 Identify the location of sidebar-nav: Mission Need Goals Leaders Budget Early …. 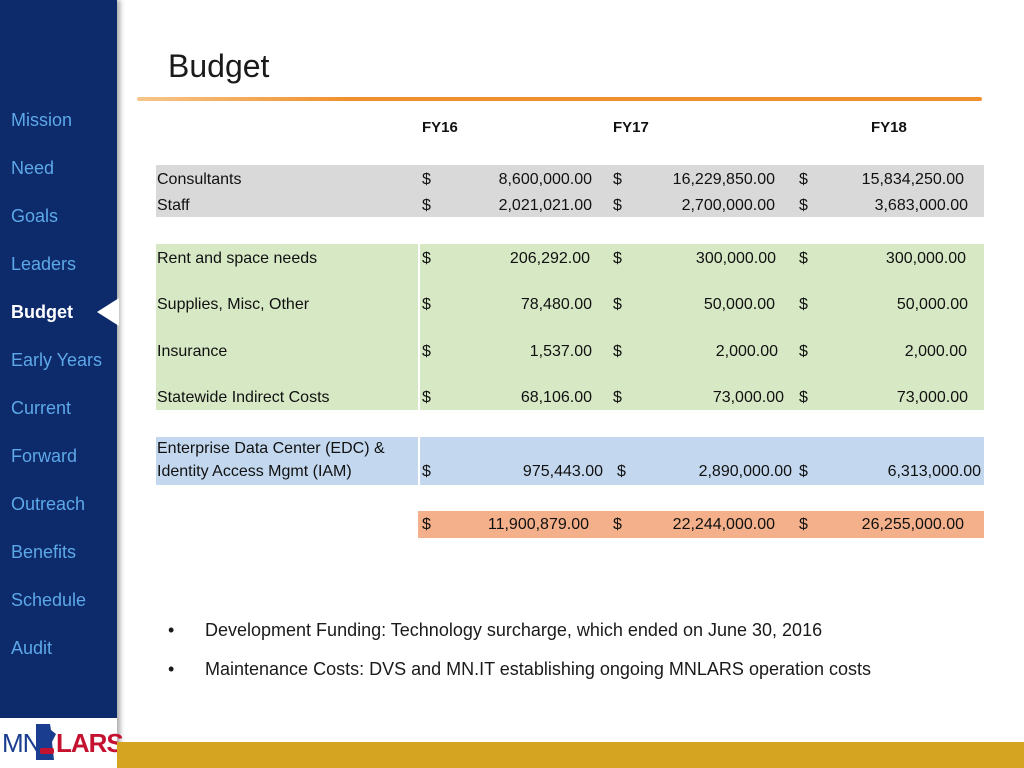
(59, 384).